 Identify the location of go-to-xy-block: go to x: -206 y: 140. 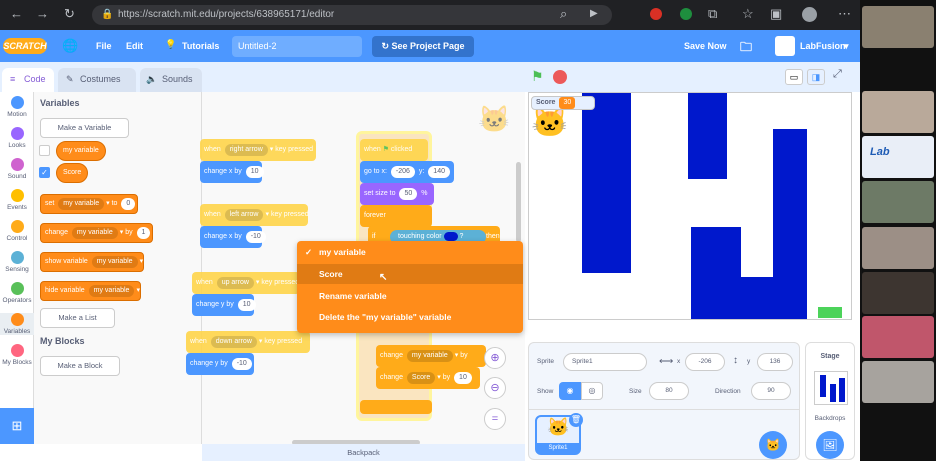
(407, 172).